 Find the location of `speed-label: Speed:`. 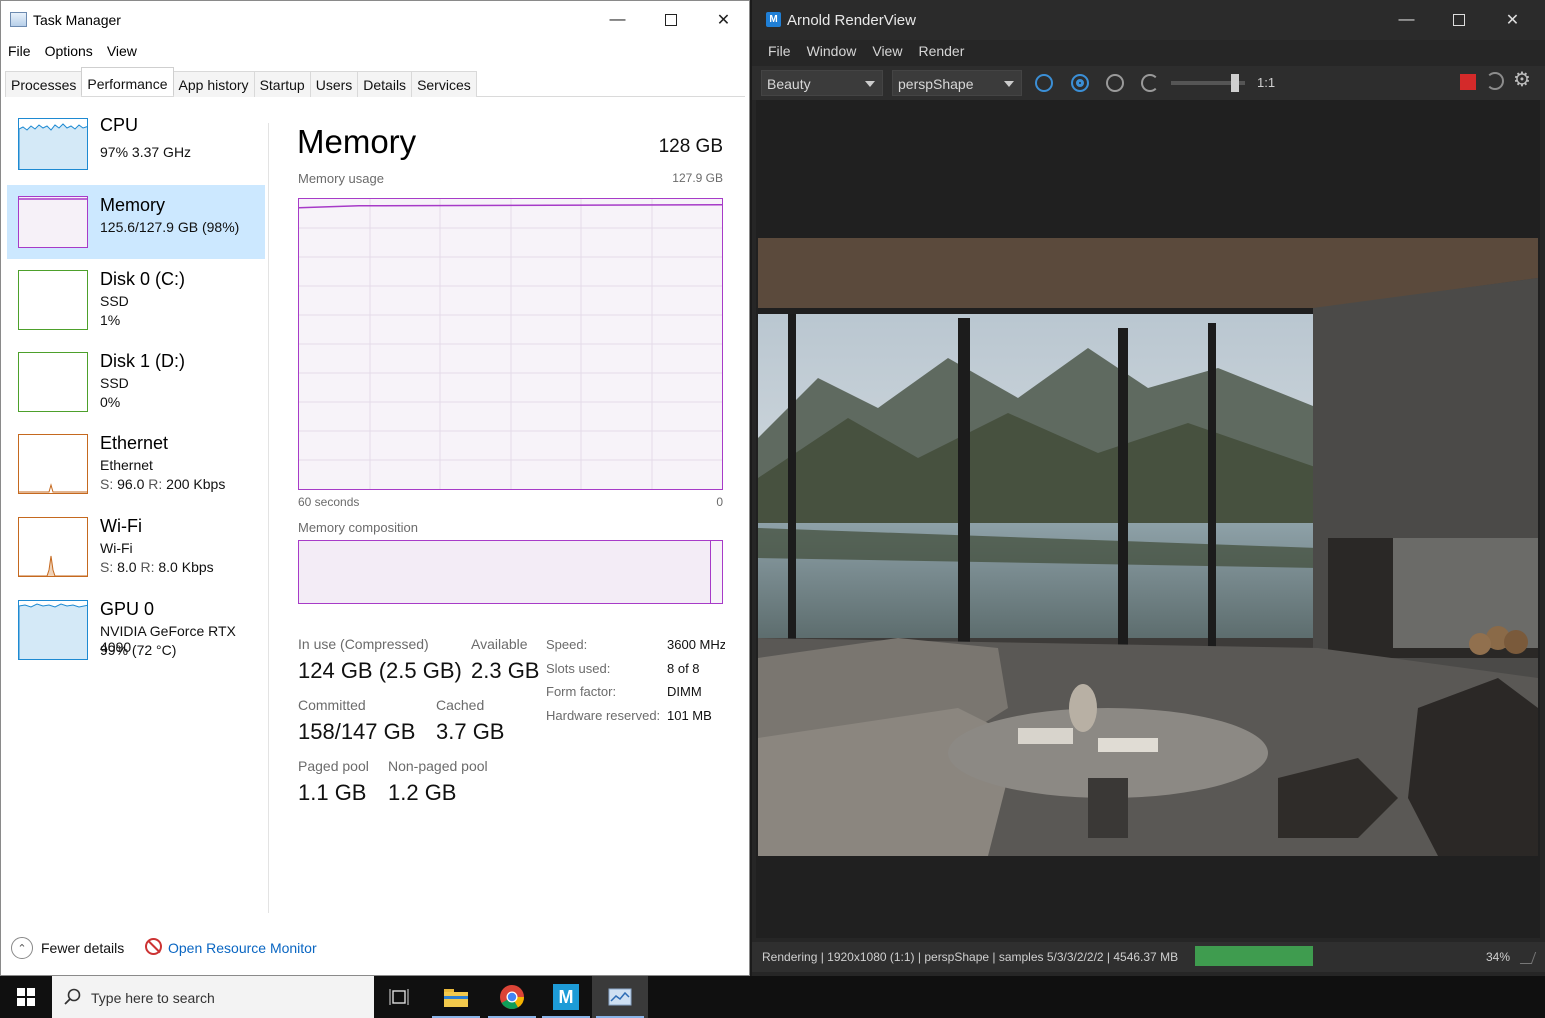

speed-label: Speed: is located at coordinates (567, 644).